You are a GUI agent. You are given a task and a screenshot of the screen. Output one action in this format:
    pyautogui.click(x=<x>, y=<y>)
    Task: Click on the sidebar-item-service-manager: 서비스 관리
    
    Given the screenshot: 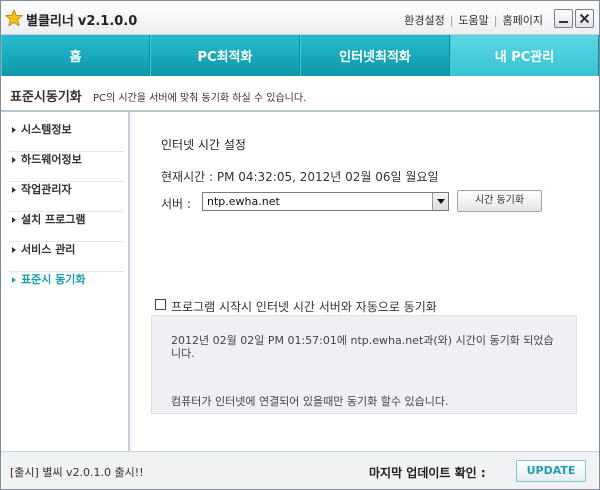 What is the action you would take?
    pyautogui.click(x=66, y=257)
    